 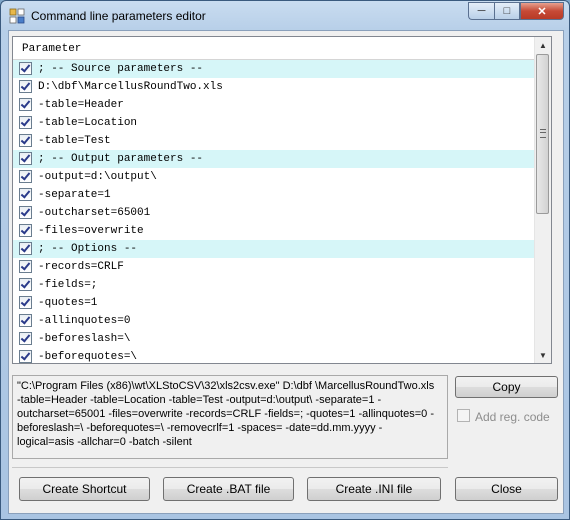 What do you see at coordinates (230, 467) in the screenshot?
I see `divider` at bounding box center [230, 467].